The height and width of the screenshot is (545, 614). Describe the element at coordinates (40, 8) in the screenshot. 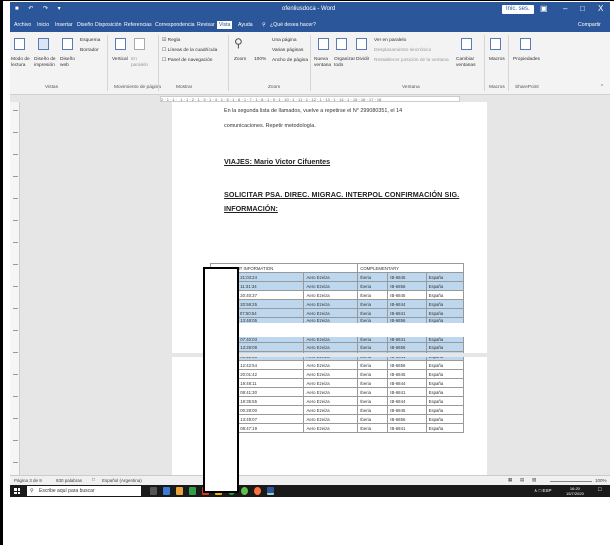

I see `quick-access-toolbar: ■ ↶ ↷ ▾` at that location.